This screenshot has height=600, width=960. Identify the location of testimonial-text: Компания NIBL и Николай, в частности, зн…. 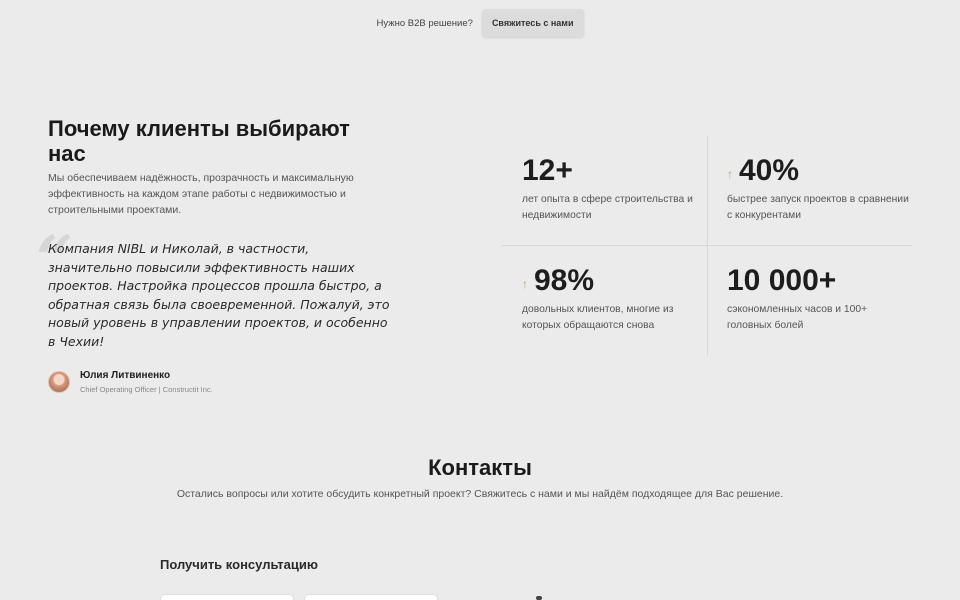
(219, 295).